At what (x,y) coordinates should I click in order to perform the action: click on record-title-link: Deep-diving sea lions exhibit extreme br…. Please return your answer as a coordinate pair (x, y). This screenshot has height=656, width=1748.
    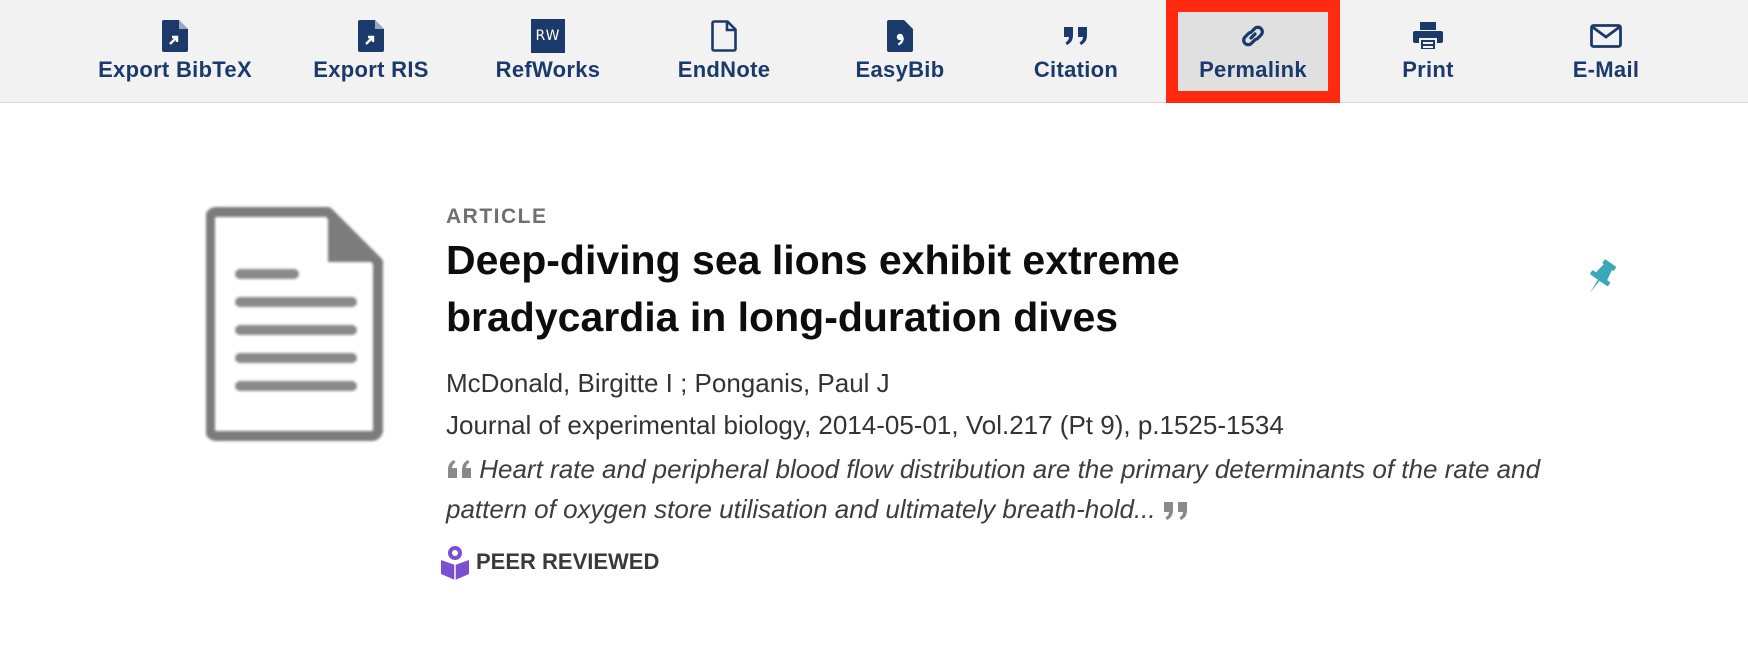
    Looking at the image, I should click on (876, 289).